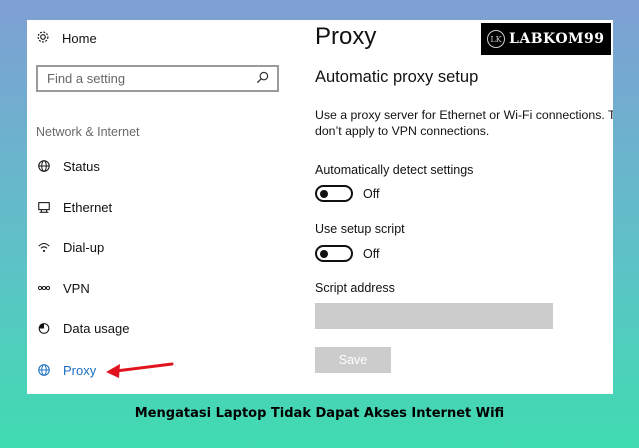 The height and width of the screenshot is (448, 639). I want to click on sidebar-item-label: Proxy, so click(80, 370).